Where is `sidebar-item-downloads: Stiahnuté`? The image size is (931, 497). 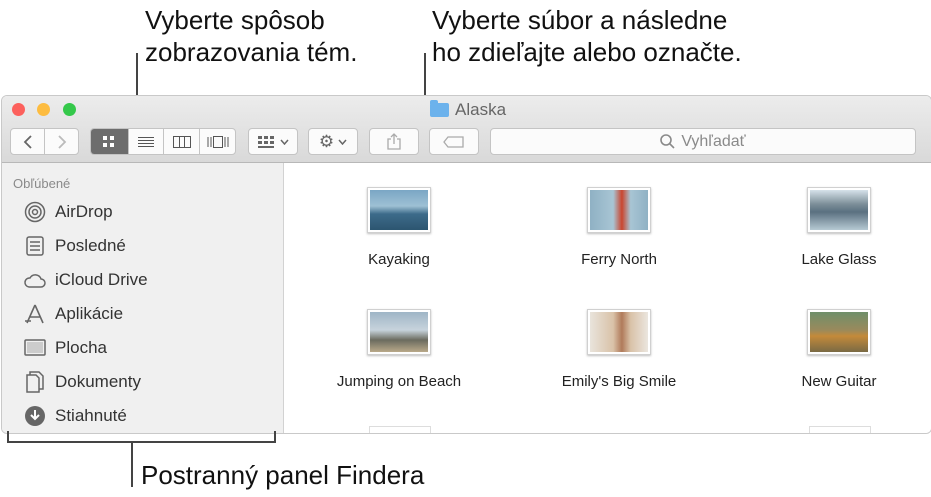 sidebar-item-downloads: Stiahnuté is located at coordinates (75, 416).